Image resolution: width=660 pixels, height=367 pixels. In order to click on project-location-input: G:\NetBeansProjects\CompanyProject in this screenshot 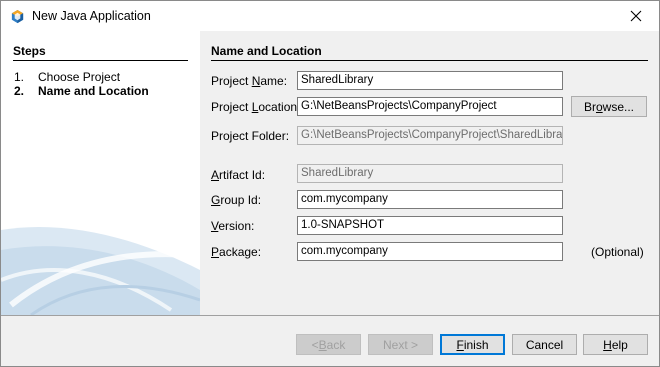, I will do `click(430, 106)`.